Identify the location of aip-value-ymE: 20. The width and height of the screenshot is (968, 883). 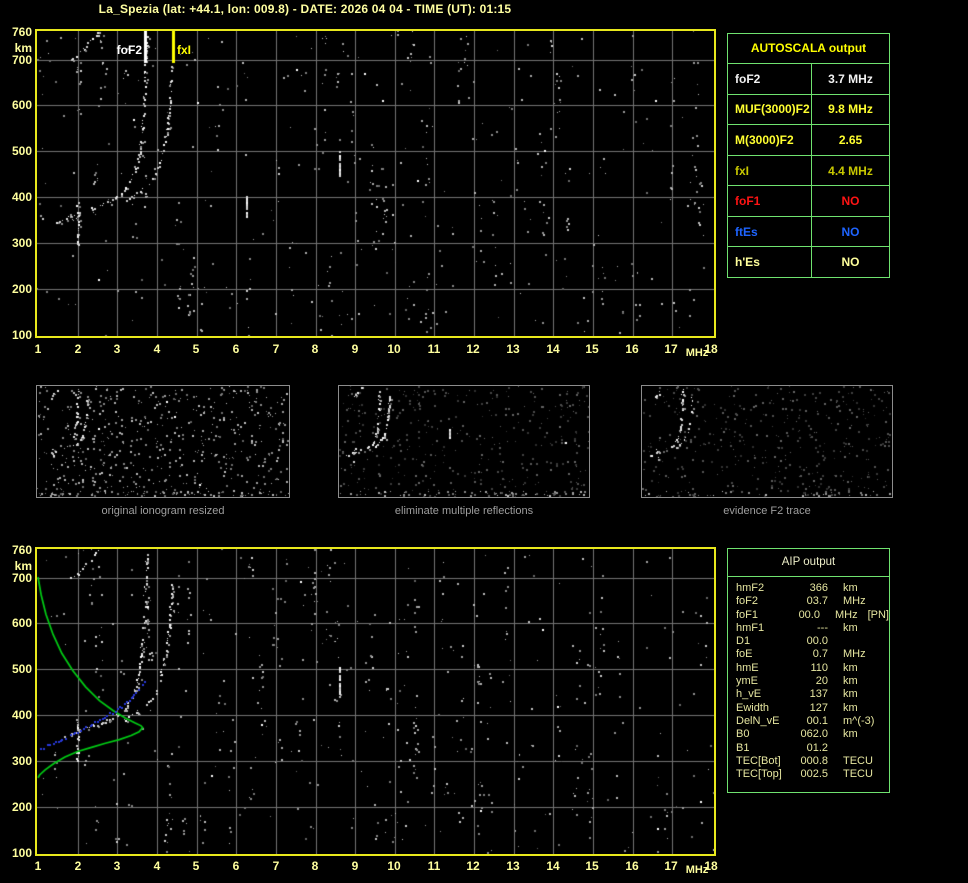
(821, 681).